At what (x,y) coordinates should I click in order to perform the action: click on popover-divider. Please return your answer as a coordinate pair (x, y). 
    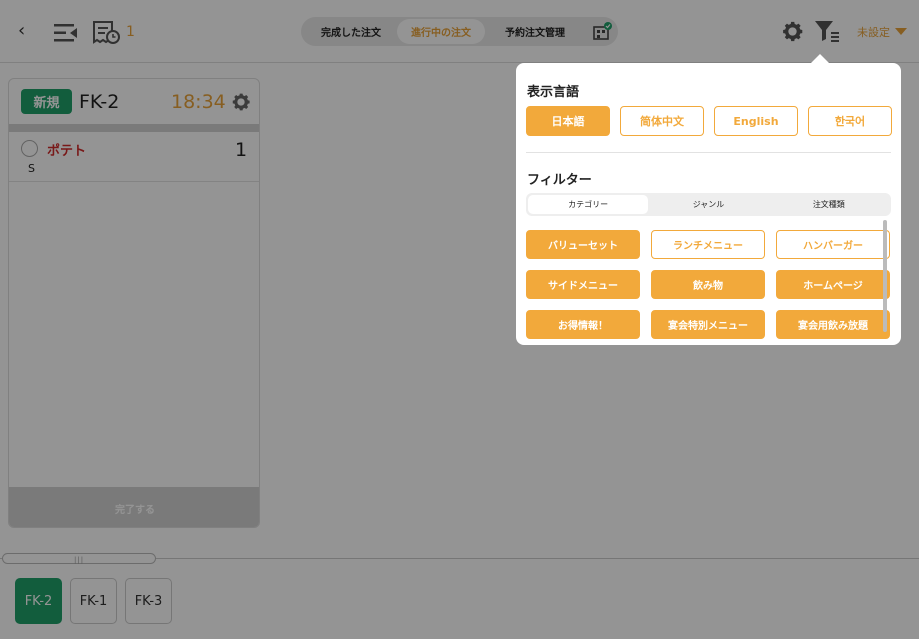
    Looking at the image, I should click on (708, 152).